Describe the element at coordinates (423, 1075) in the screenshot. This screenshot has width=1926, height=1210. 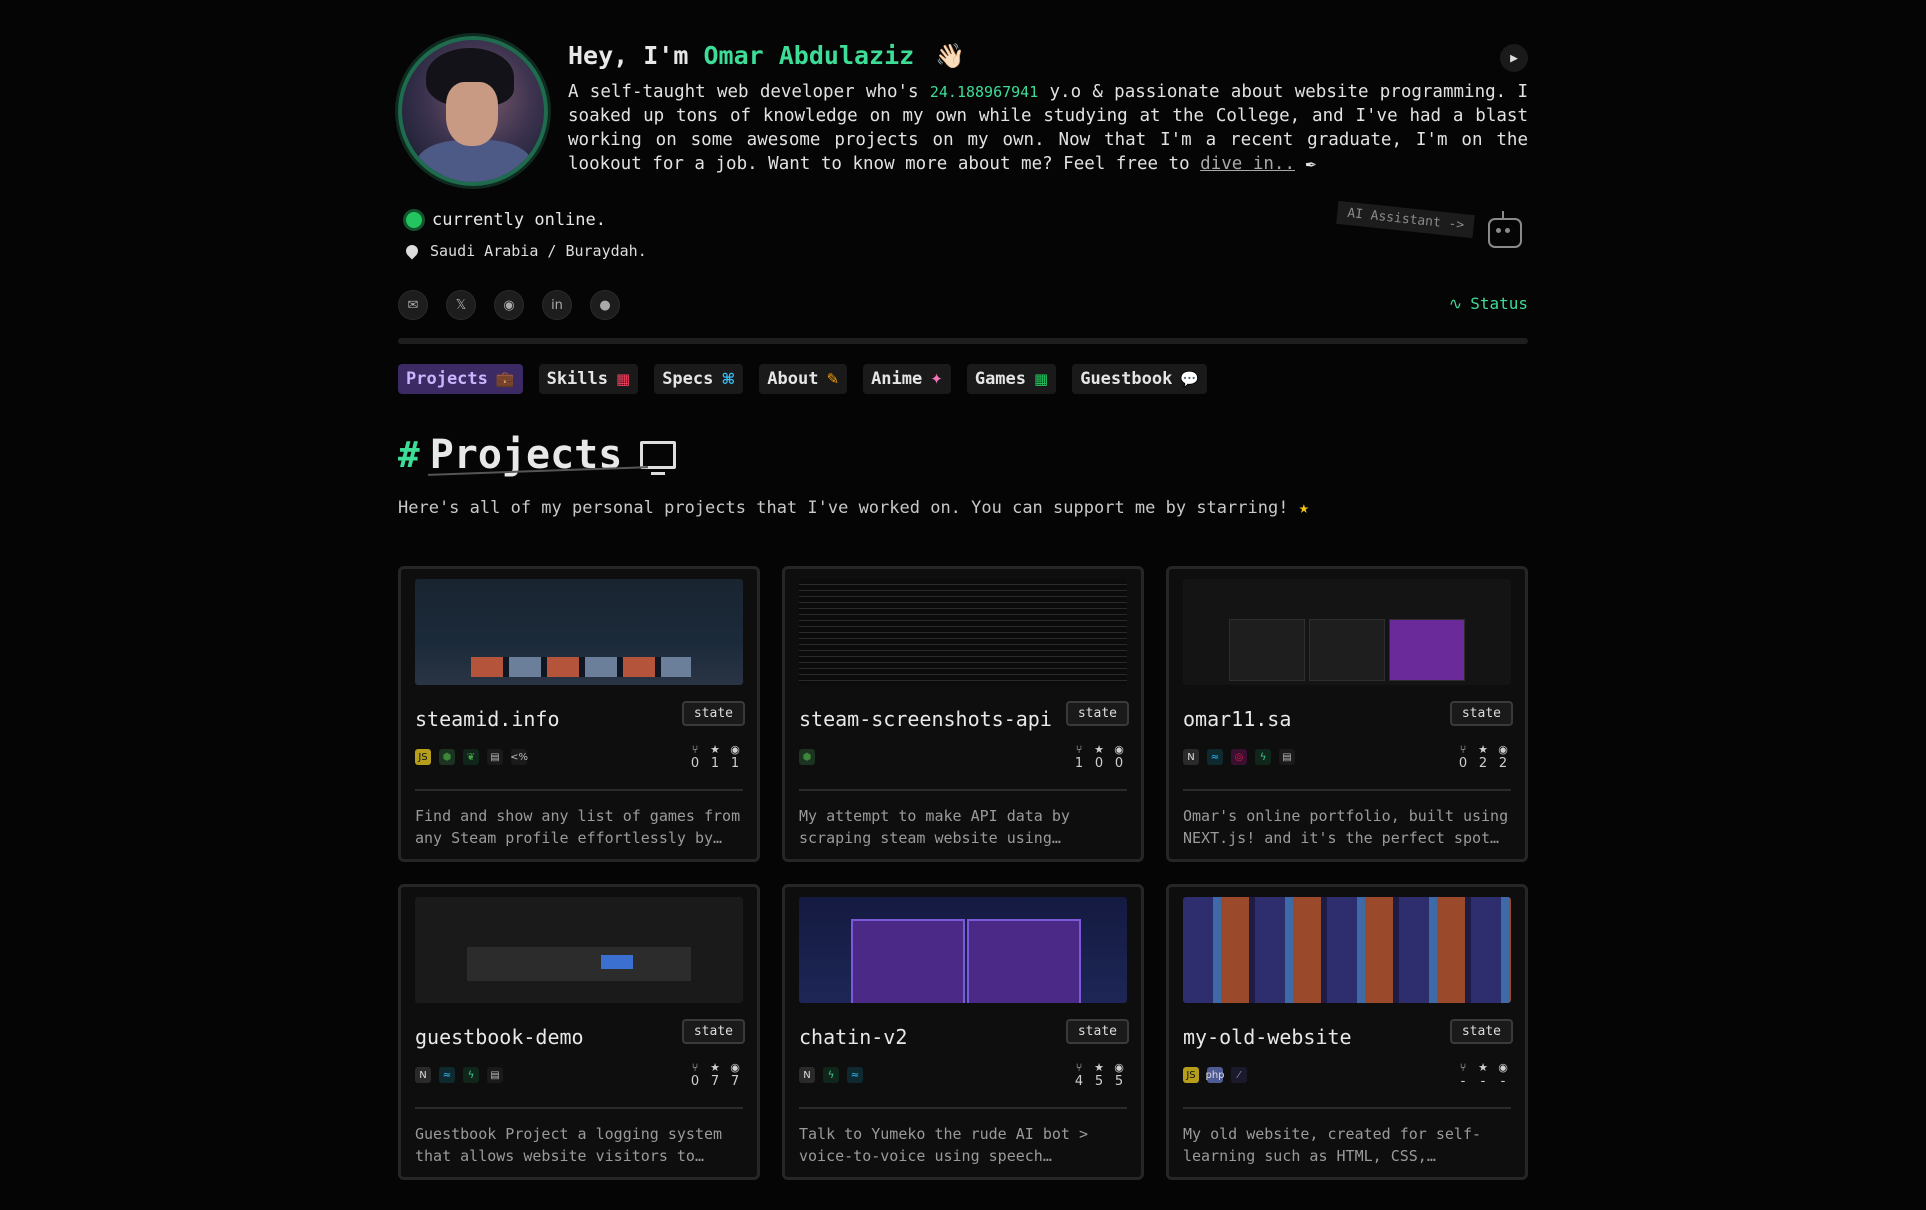
I see `tech-icon: N` at that location.